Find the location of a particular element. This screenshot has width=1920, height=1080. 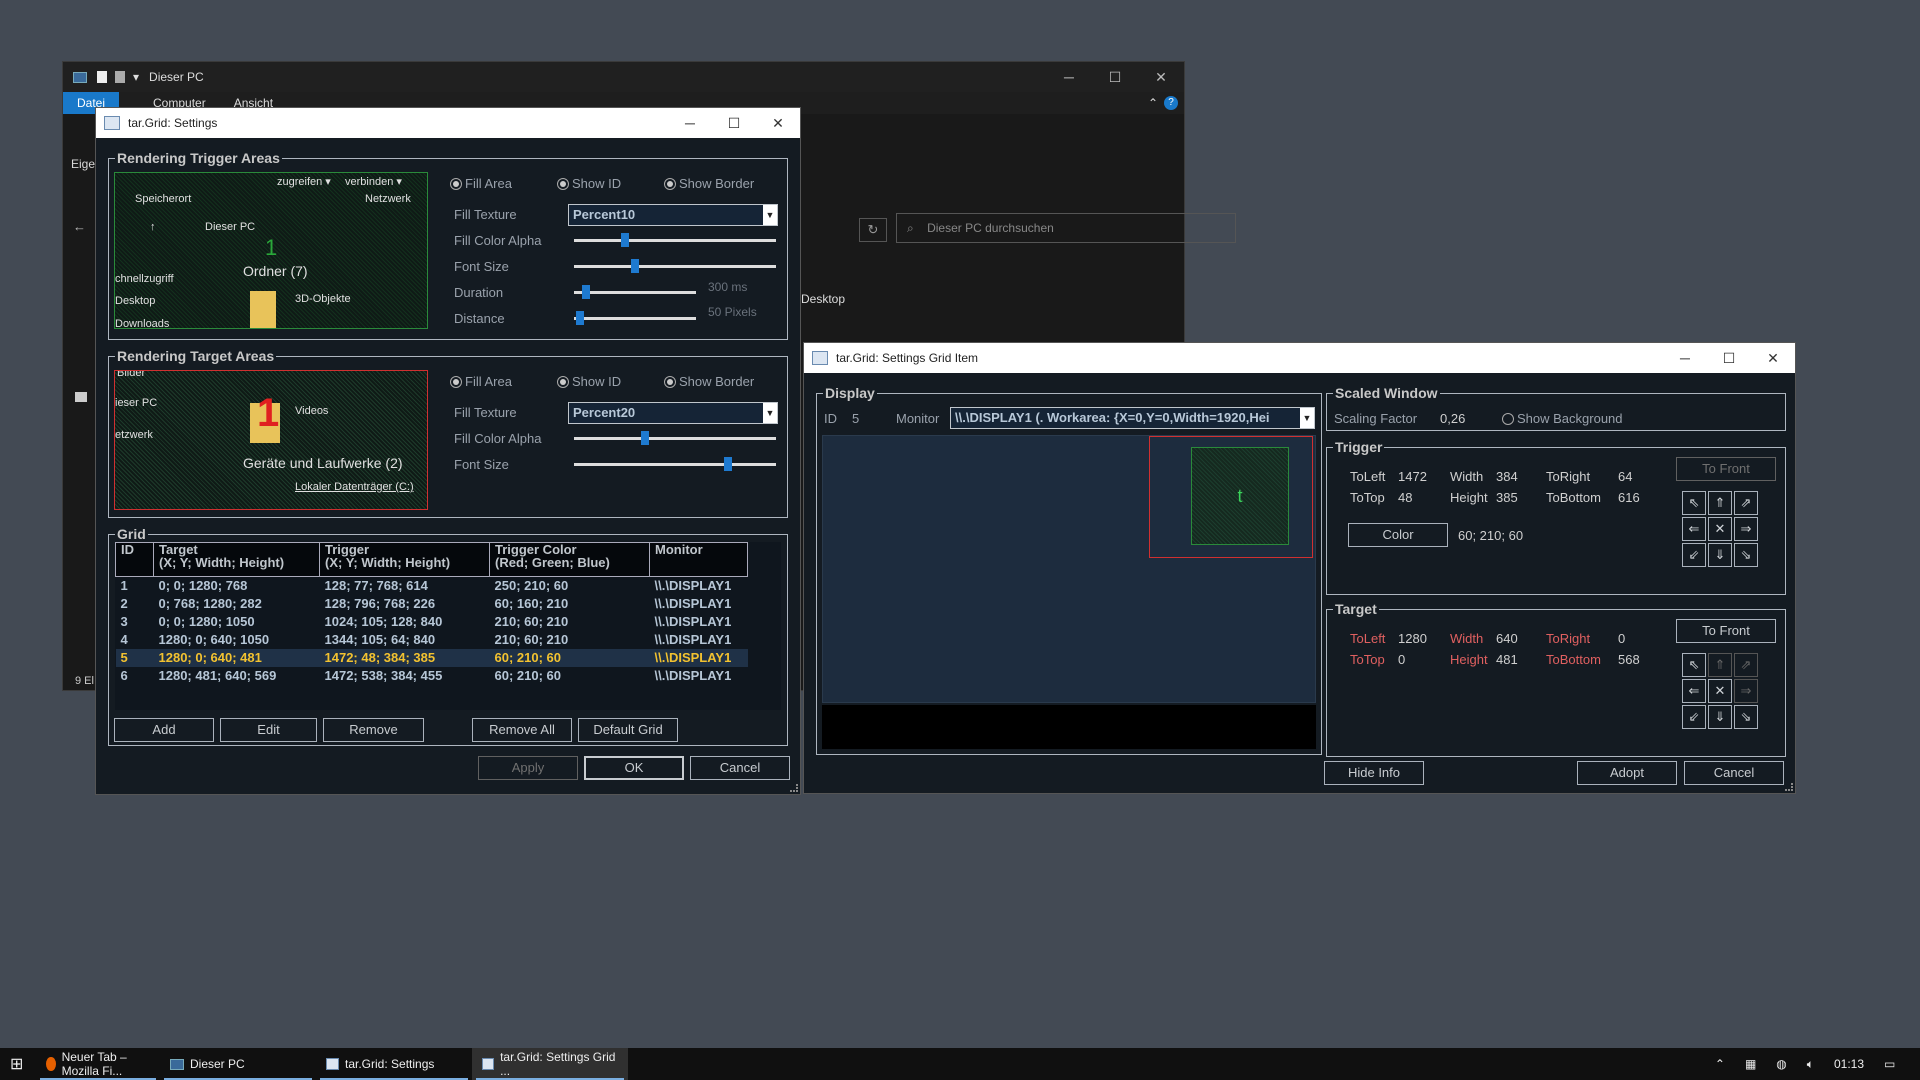

trigger-fill-texture-select: Percent10 ▼ is located at coordinates (673, 215).